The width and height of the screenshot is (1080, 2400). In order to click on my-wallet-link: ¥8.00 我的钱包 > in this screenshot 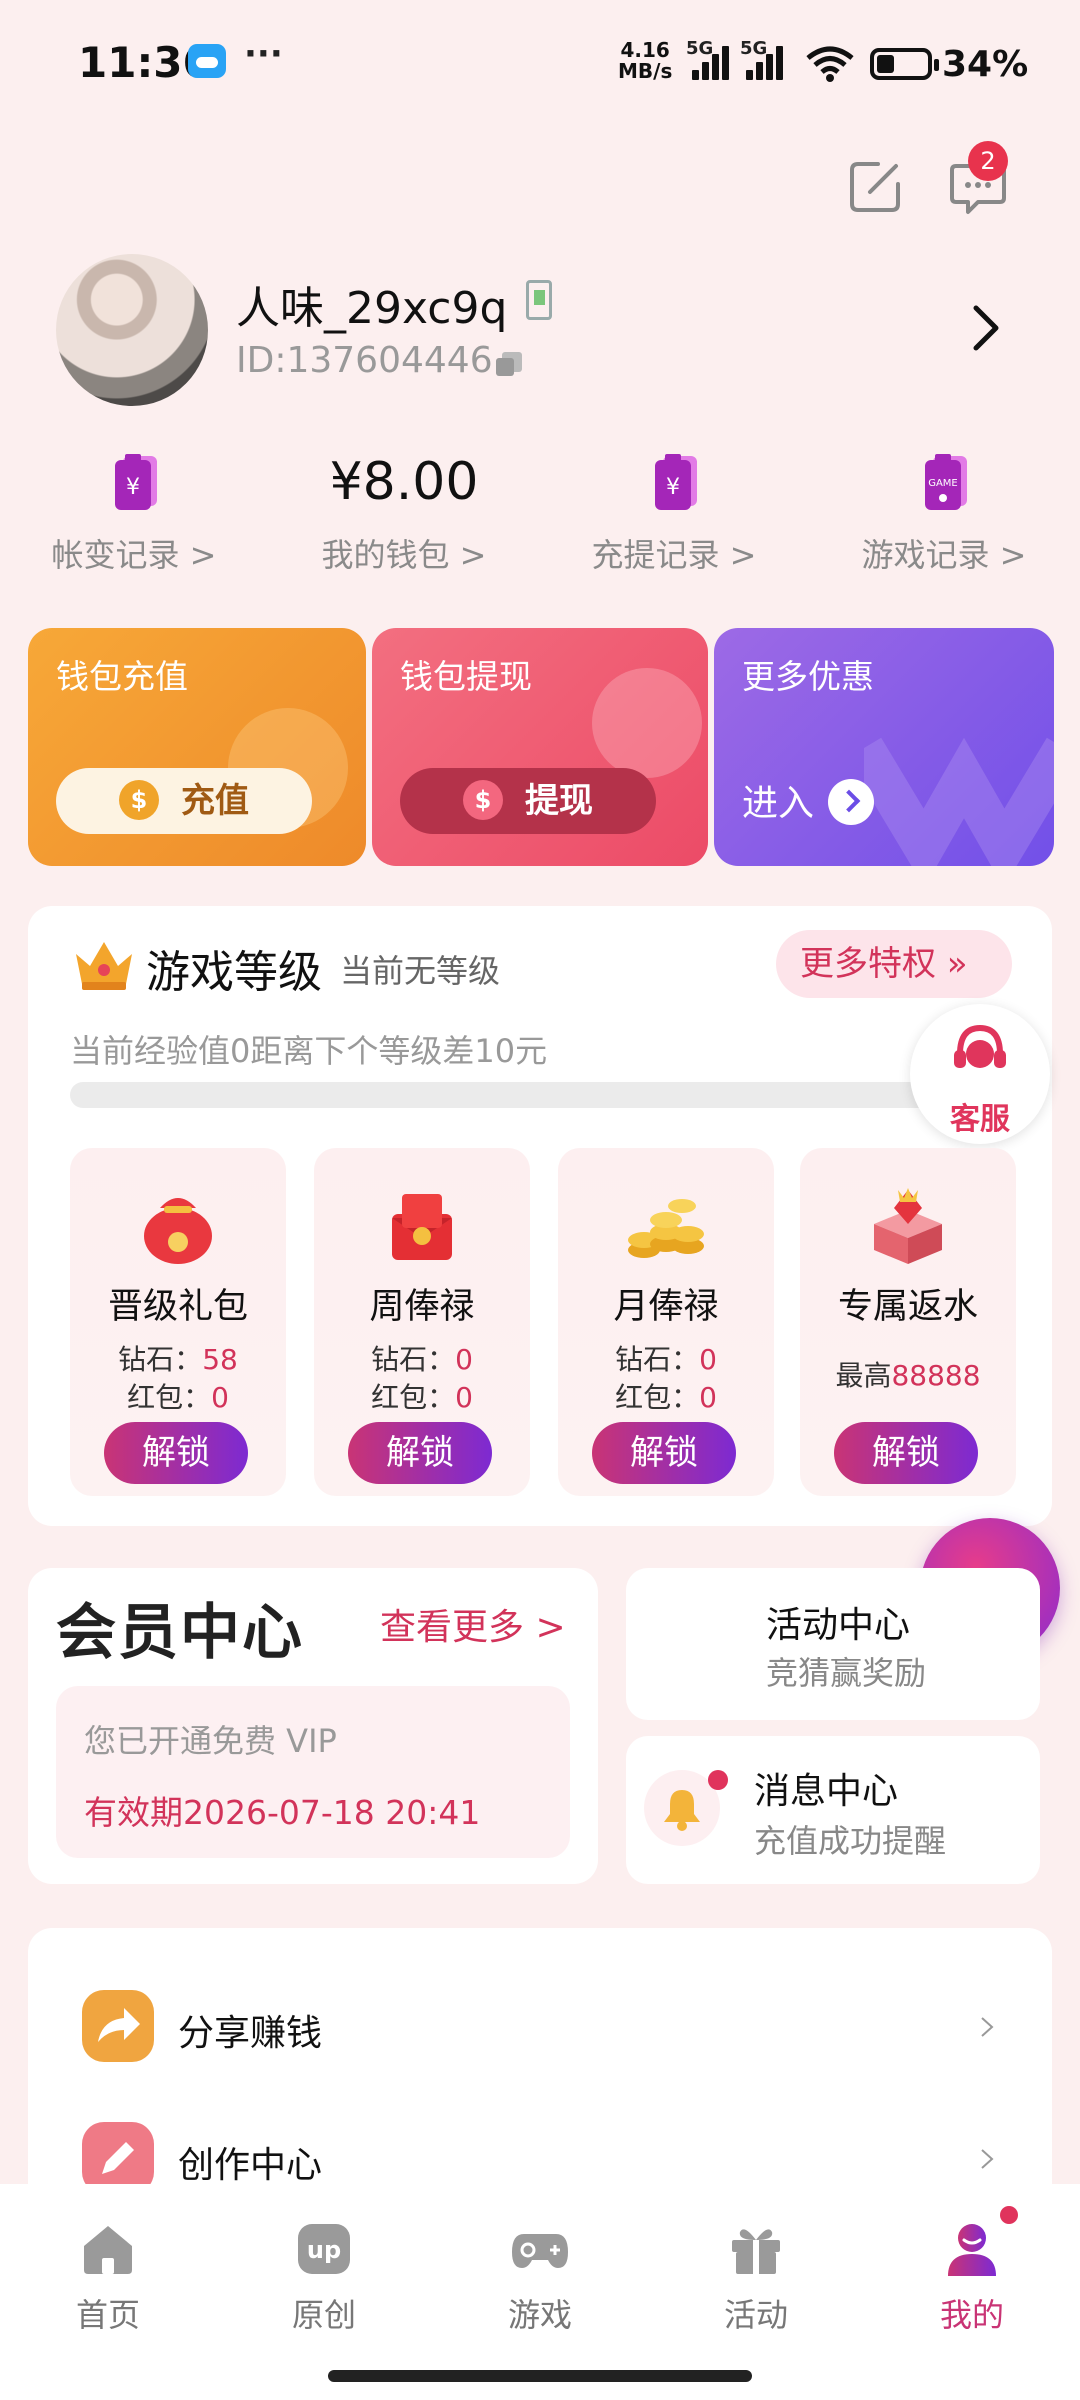, I will do `click(404, 511)`.